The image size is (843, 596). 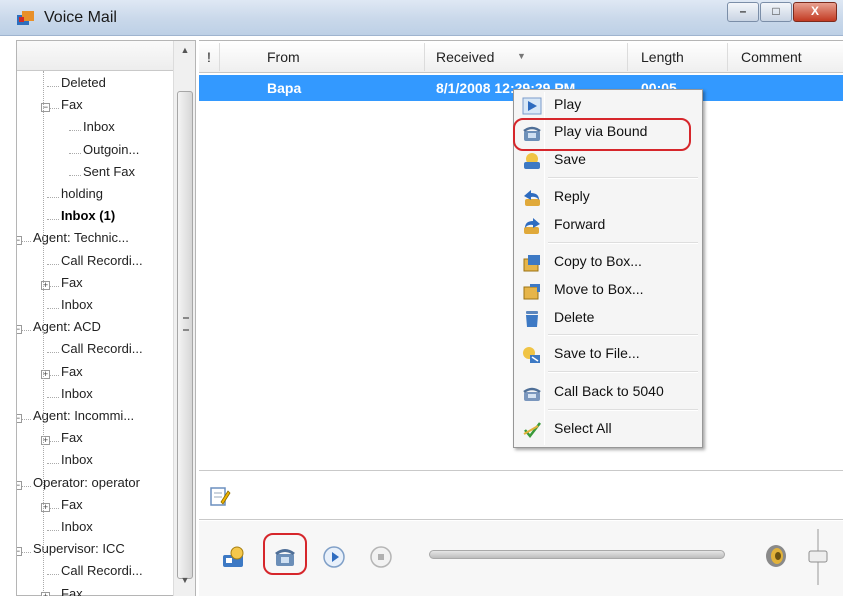 What do you see at coordinates (45, 593) in the screenshot?
I see `expand-icon: +` at bounding box center [45, 593].